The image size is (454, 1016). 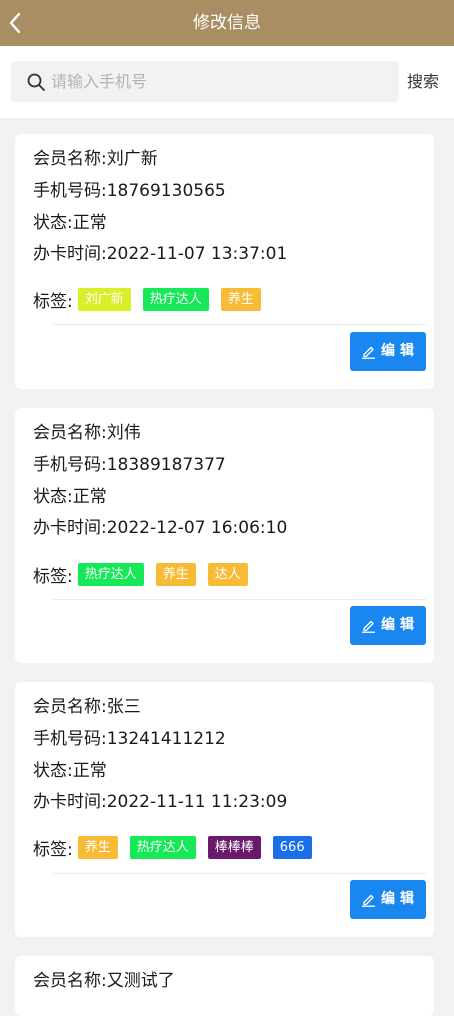 What do you see at coordinates (104, 981) in the screenshot?
I see `member-name: 会员名称:又测试了` at bounding box center [104, 981].